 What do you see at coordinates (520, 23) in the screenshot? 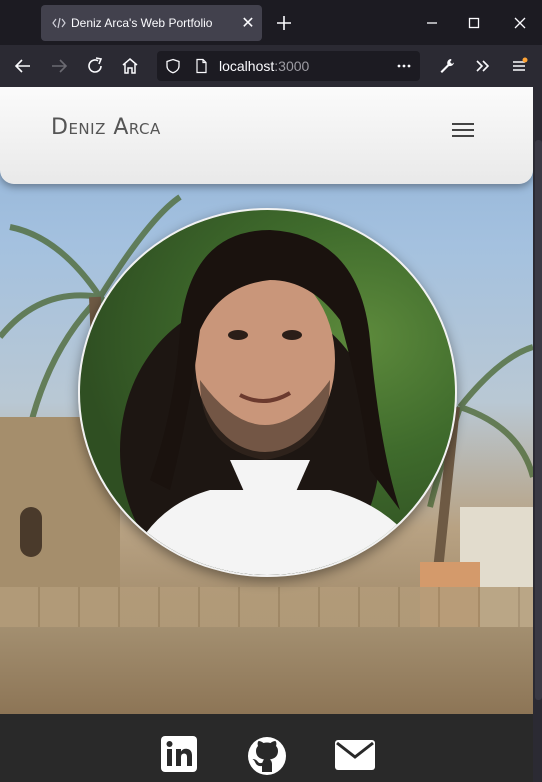
I see `close-window-icon` at bounding box center [520, 23].